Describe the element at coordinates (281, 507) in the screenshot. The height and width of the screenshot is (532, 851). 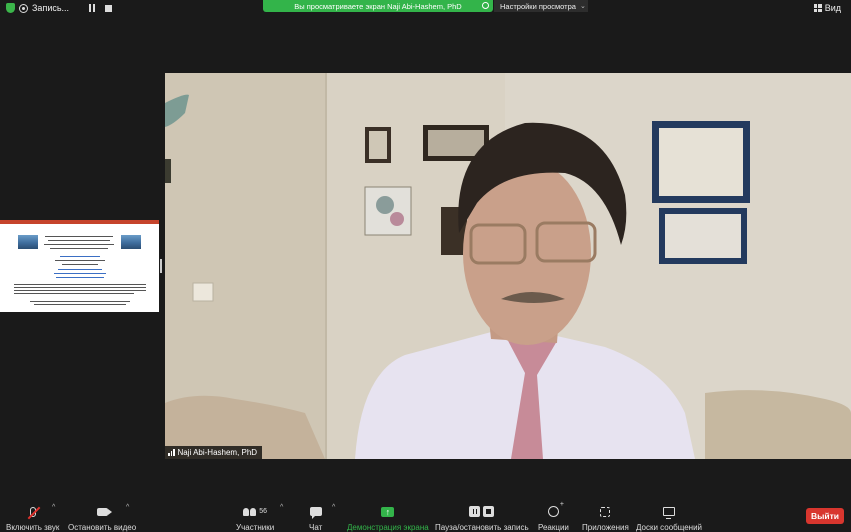
I see `participants-options-chevron-icon: ^` at that location.